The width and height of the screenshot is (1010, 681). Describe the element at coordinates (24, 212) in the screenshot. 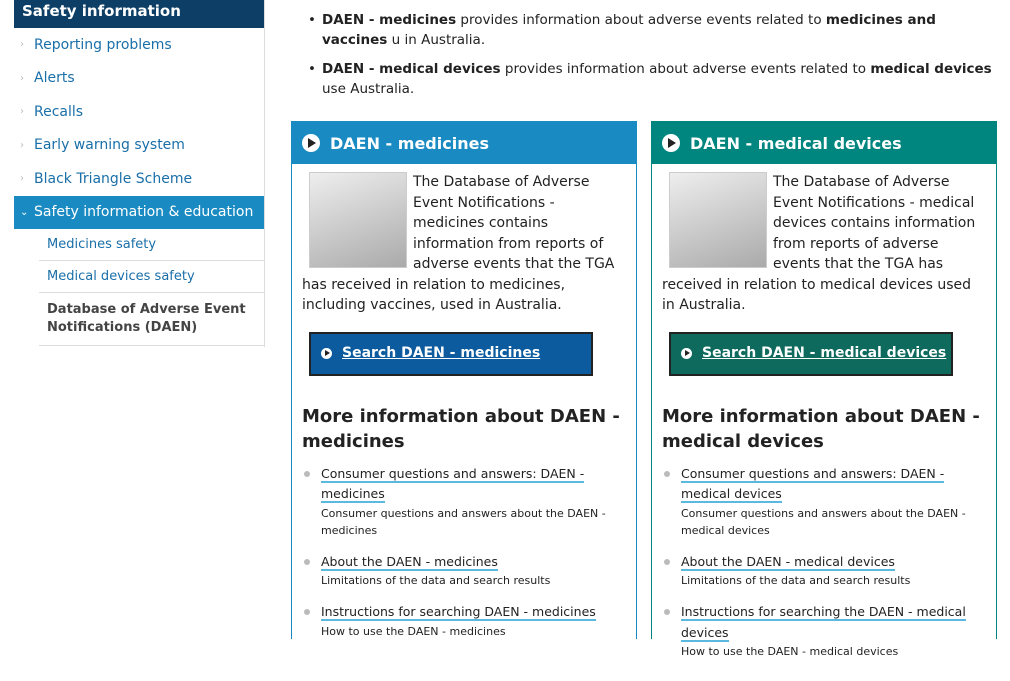

I see `chevron-down-icon: ⌄` at that location.